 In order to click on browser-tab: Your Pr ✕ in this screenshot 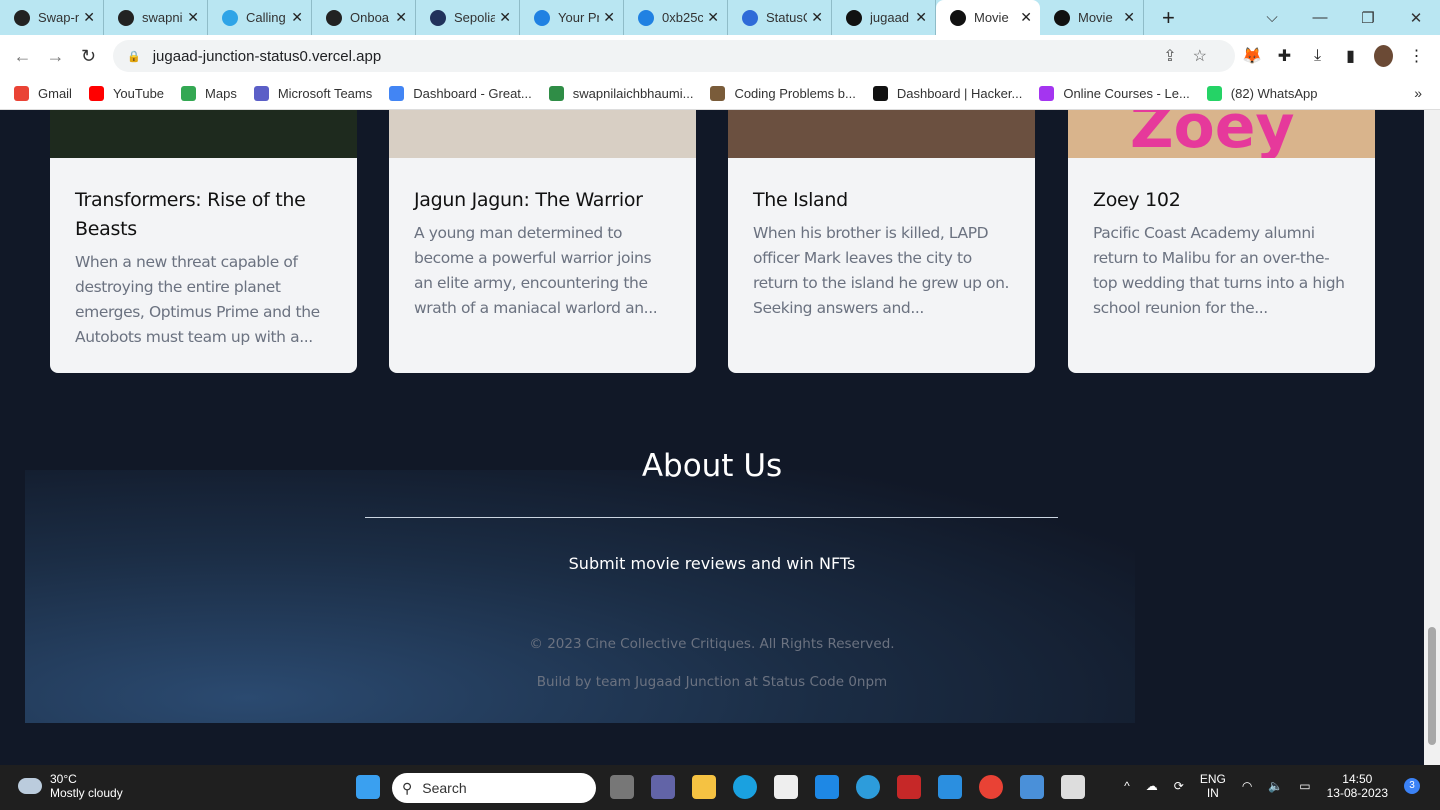, I will do `click(572, 17)`.